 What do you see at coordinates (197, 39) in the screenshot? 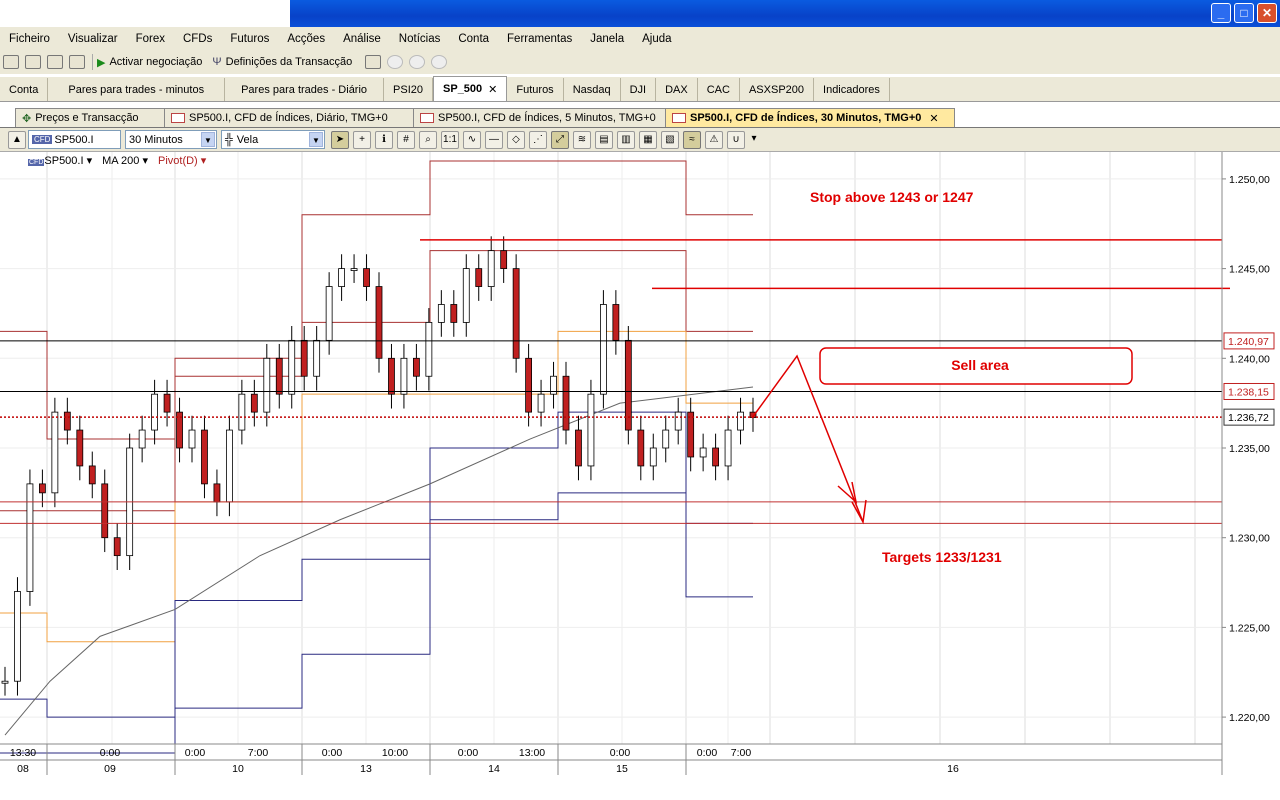
I see `menu-cfds: CFDs` at bounding box center [197, 39].